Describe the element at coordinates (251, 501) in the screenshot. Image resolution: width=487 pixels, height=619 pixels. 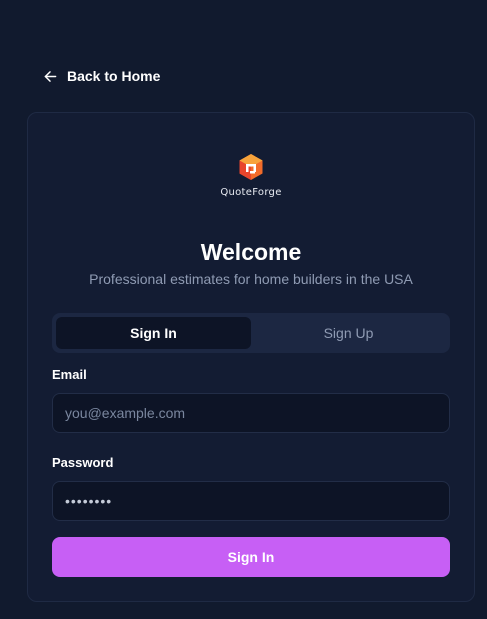
I see `password-field` at that location.